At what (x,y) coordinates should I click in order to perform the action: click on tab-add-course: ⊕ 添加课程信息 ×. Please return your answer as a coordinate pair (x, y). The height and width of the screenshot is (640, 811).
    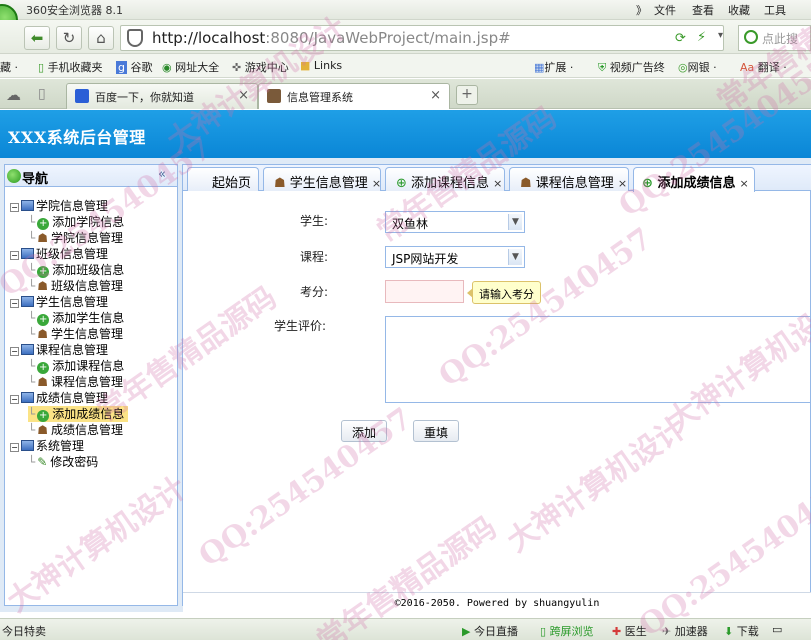
    Looking at the image, I should click on (445, 179).